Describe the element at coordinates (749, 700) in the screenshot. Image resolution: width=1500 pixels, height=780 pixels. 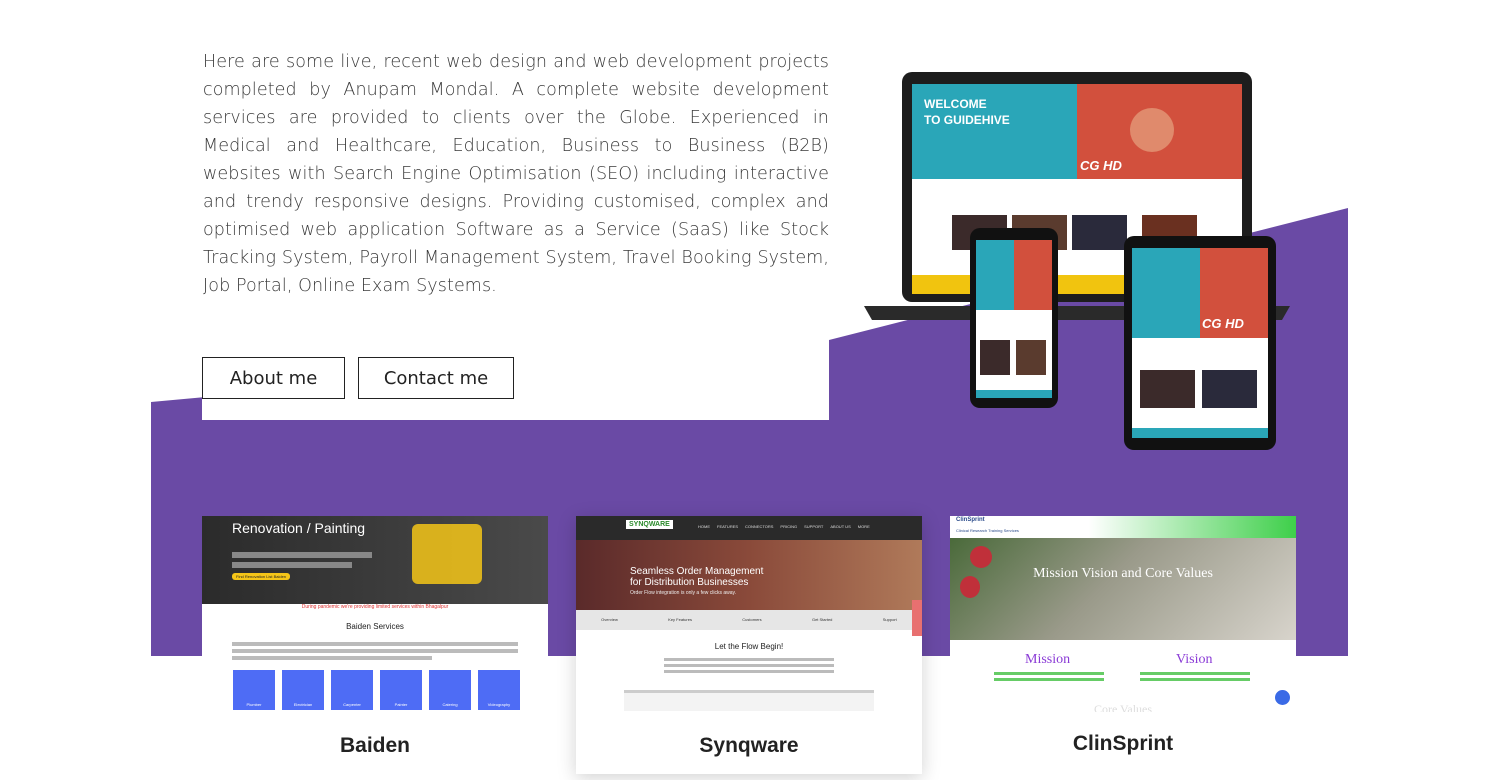
I see `synqware-table-preview` at that location.